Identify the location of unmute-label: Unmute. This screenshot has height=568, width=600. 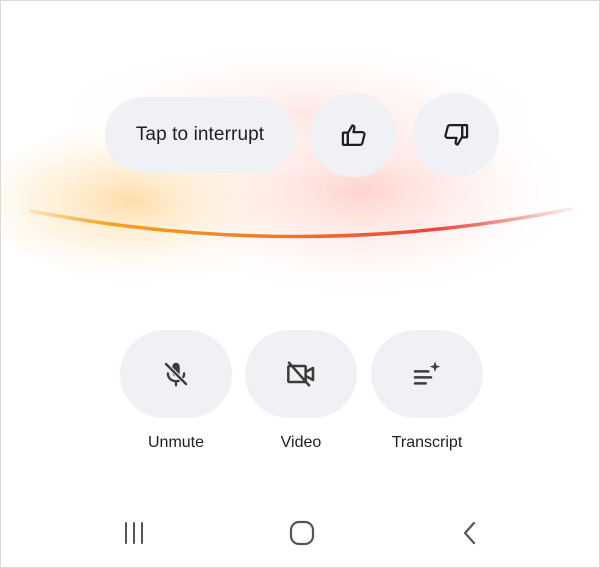
(176, 442).